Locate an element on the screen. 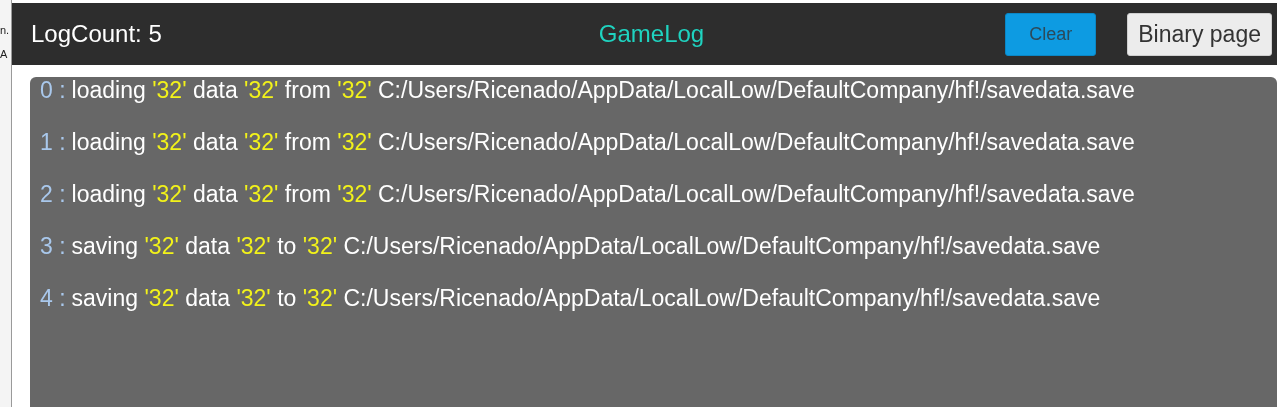 The width and height of the screenshot is (1277, 407). side-window-text: n. is located at coordinates (5, 30).